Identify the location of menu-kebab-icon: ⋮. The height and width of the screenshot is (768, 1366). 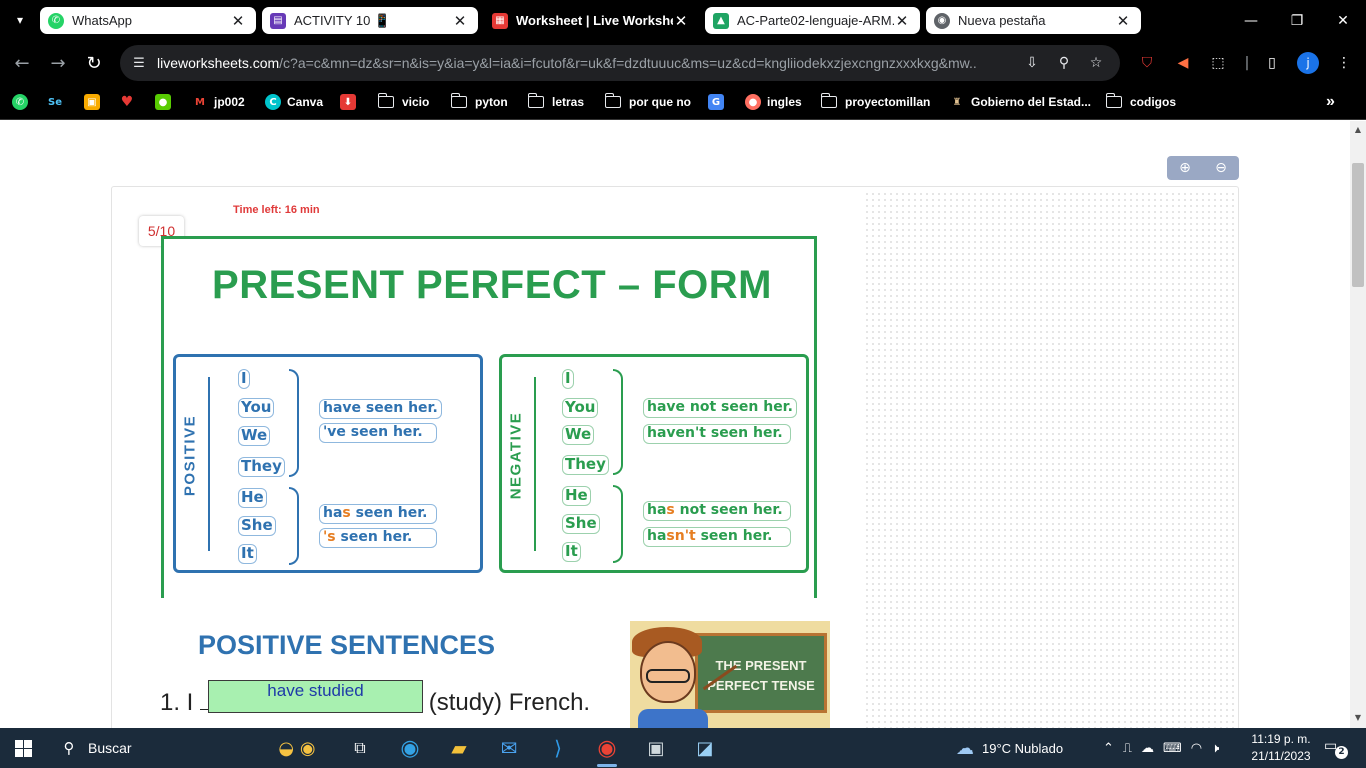
(1344, 63).